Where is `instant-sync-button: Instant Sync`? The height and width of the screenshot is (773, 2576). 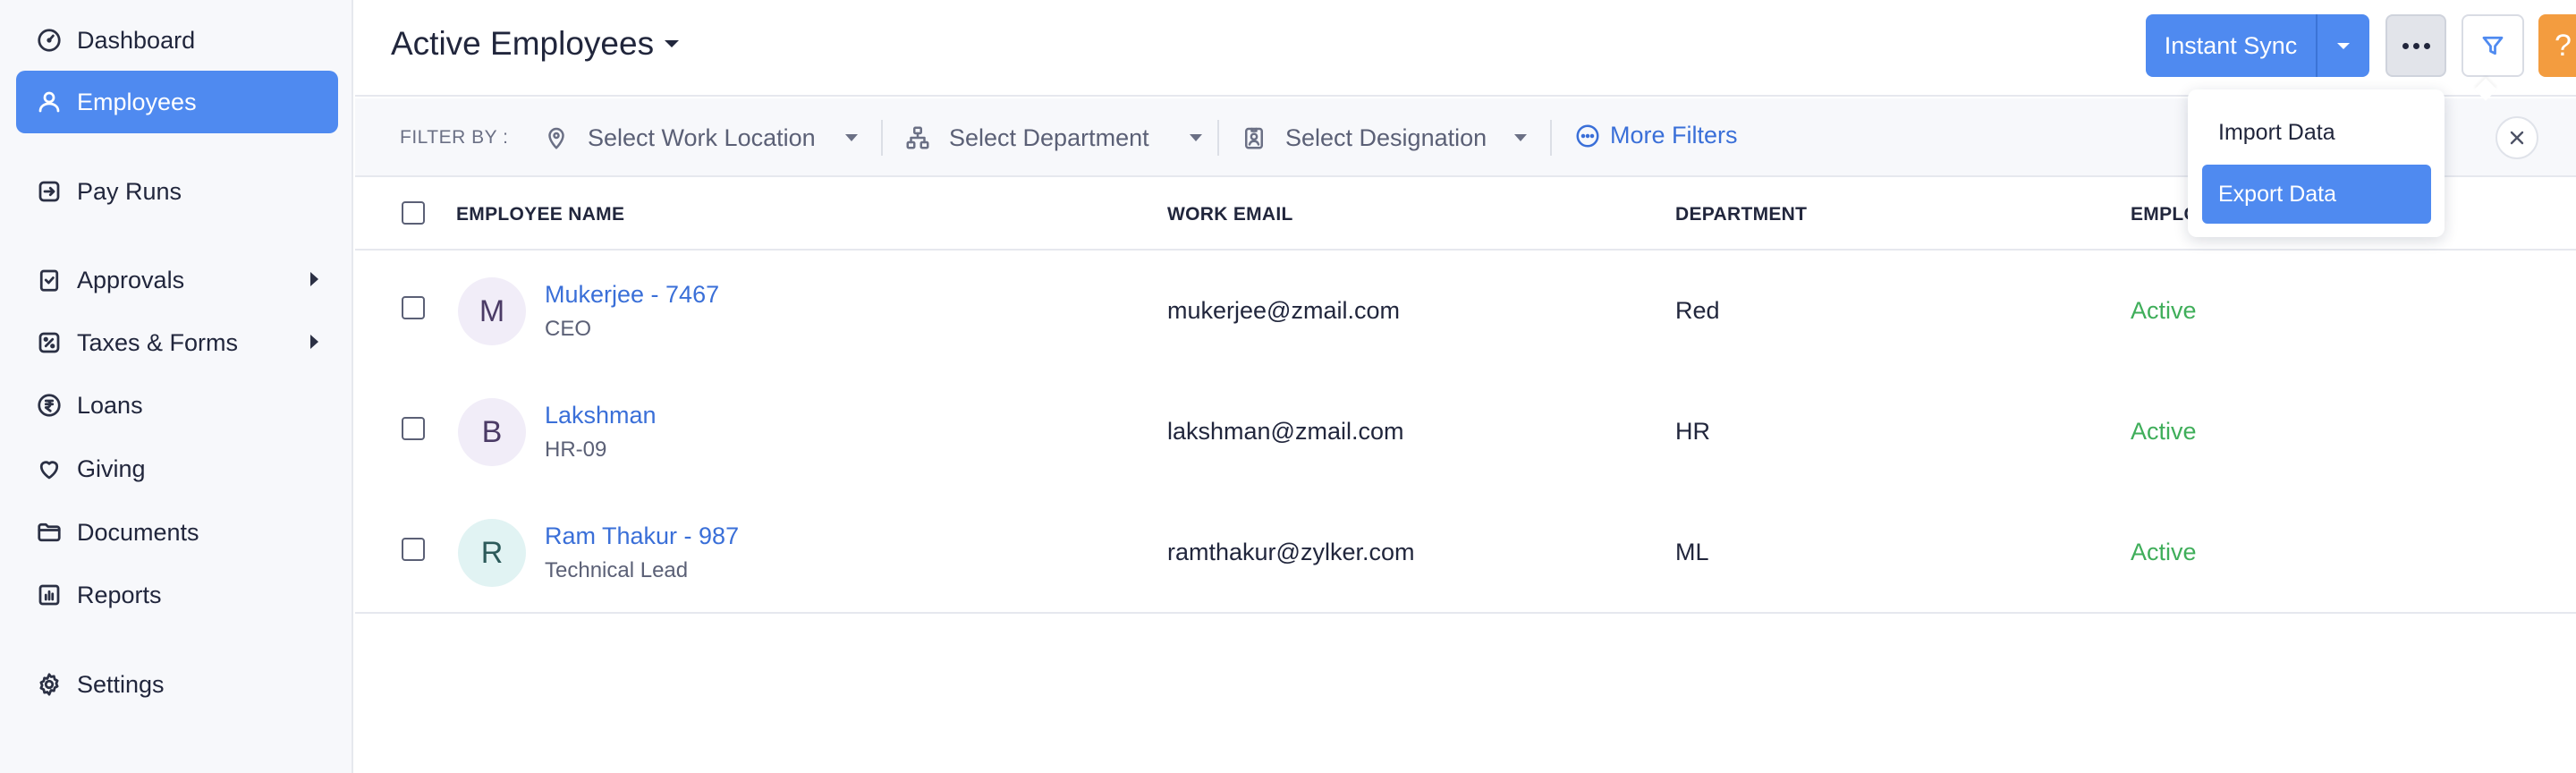 instant-sync-button: Instant Sync is located at coordinates (2232, 45).